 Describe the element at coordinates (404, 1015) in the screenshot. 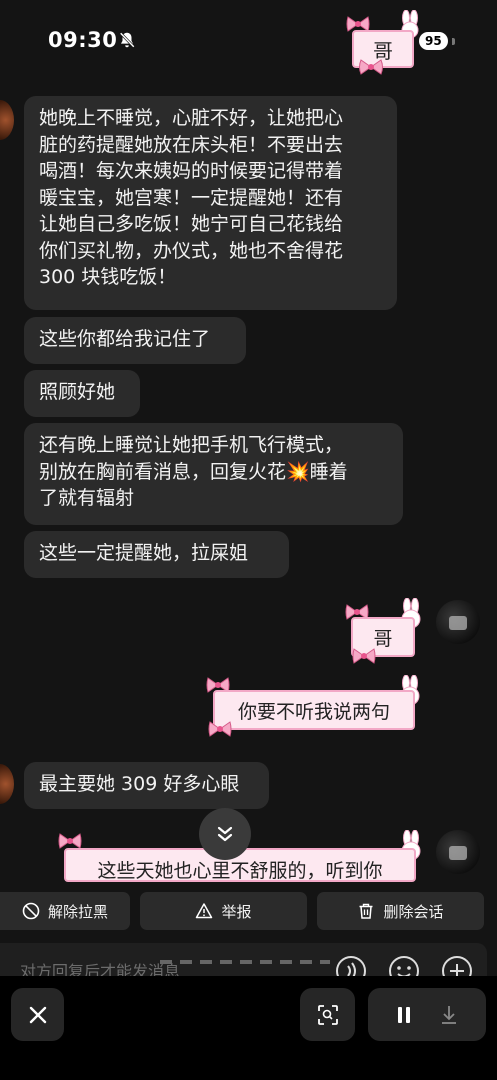

I see `pause-icon` at that location.